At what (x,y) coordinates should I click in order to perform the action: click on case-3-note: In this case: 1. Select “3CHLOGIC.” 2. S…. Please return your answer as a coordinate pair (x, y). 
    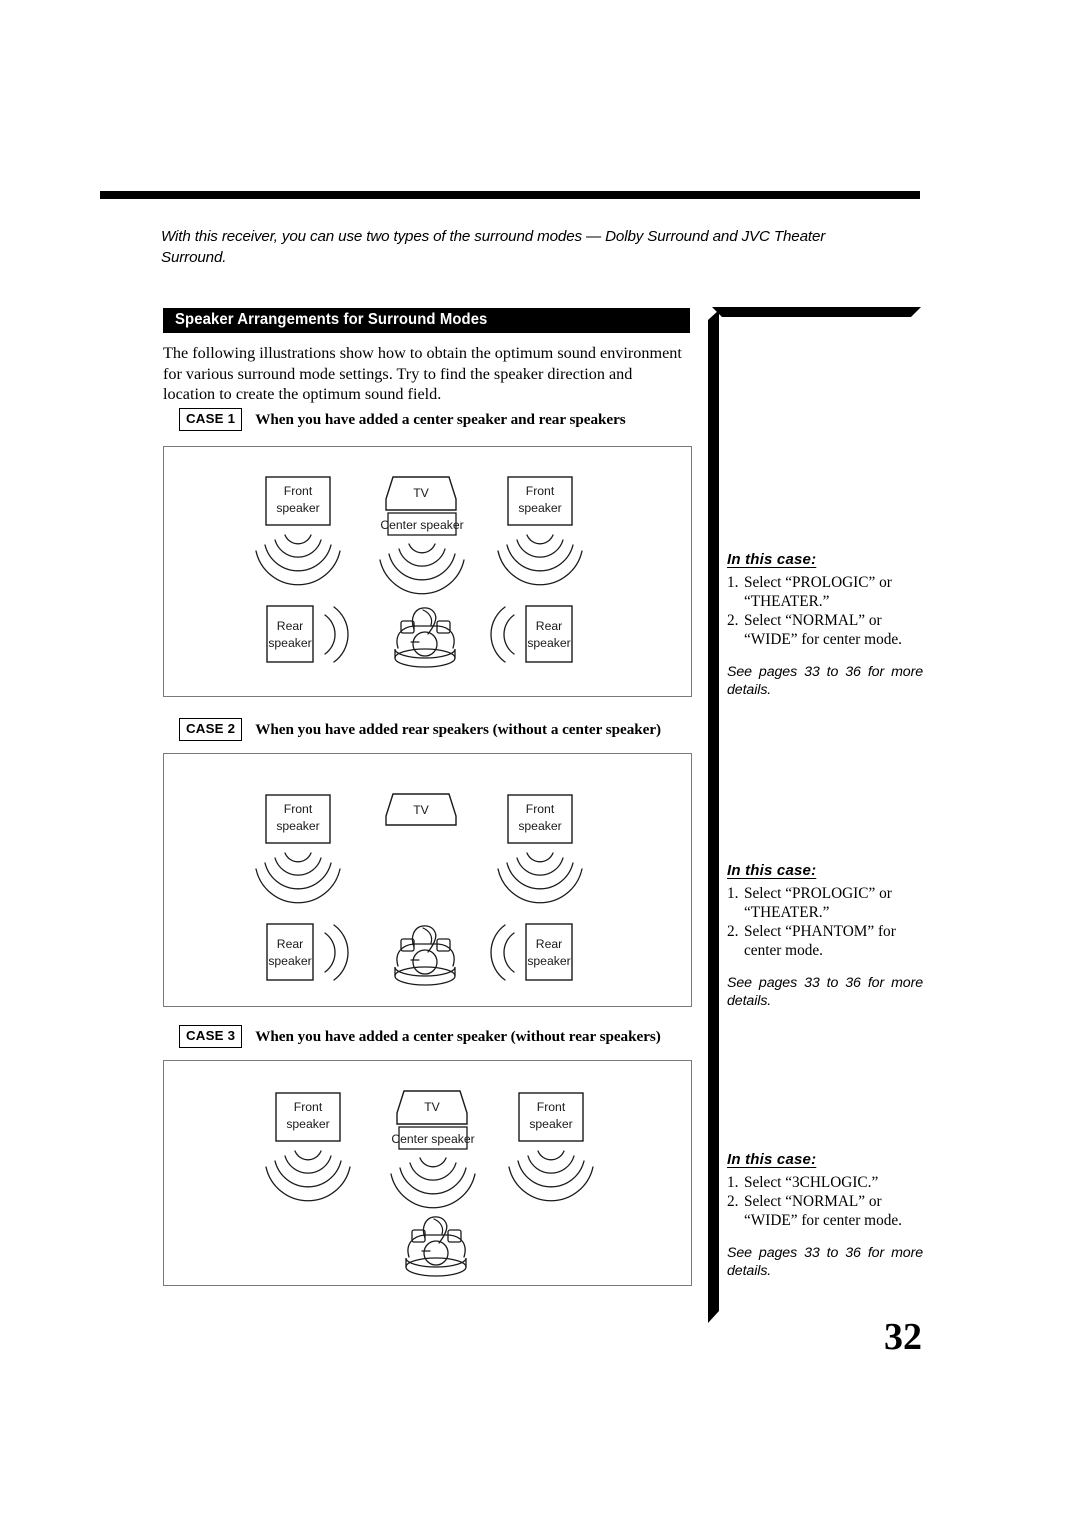
    Looking at the image, I should click on (825, 1215).